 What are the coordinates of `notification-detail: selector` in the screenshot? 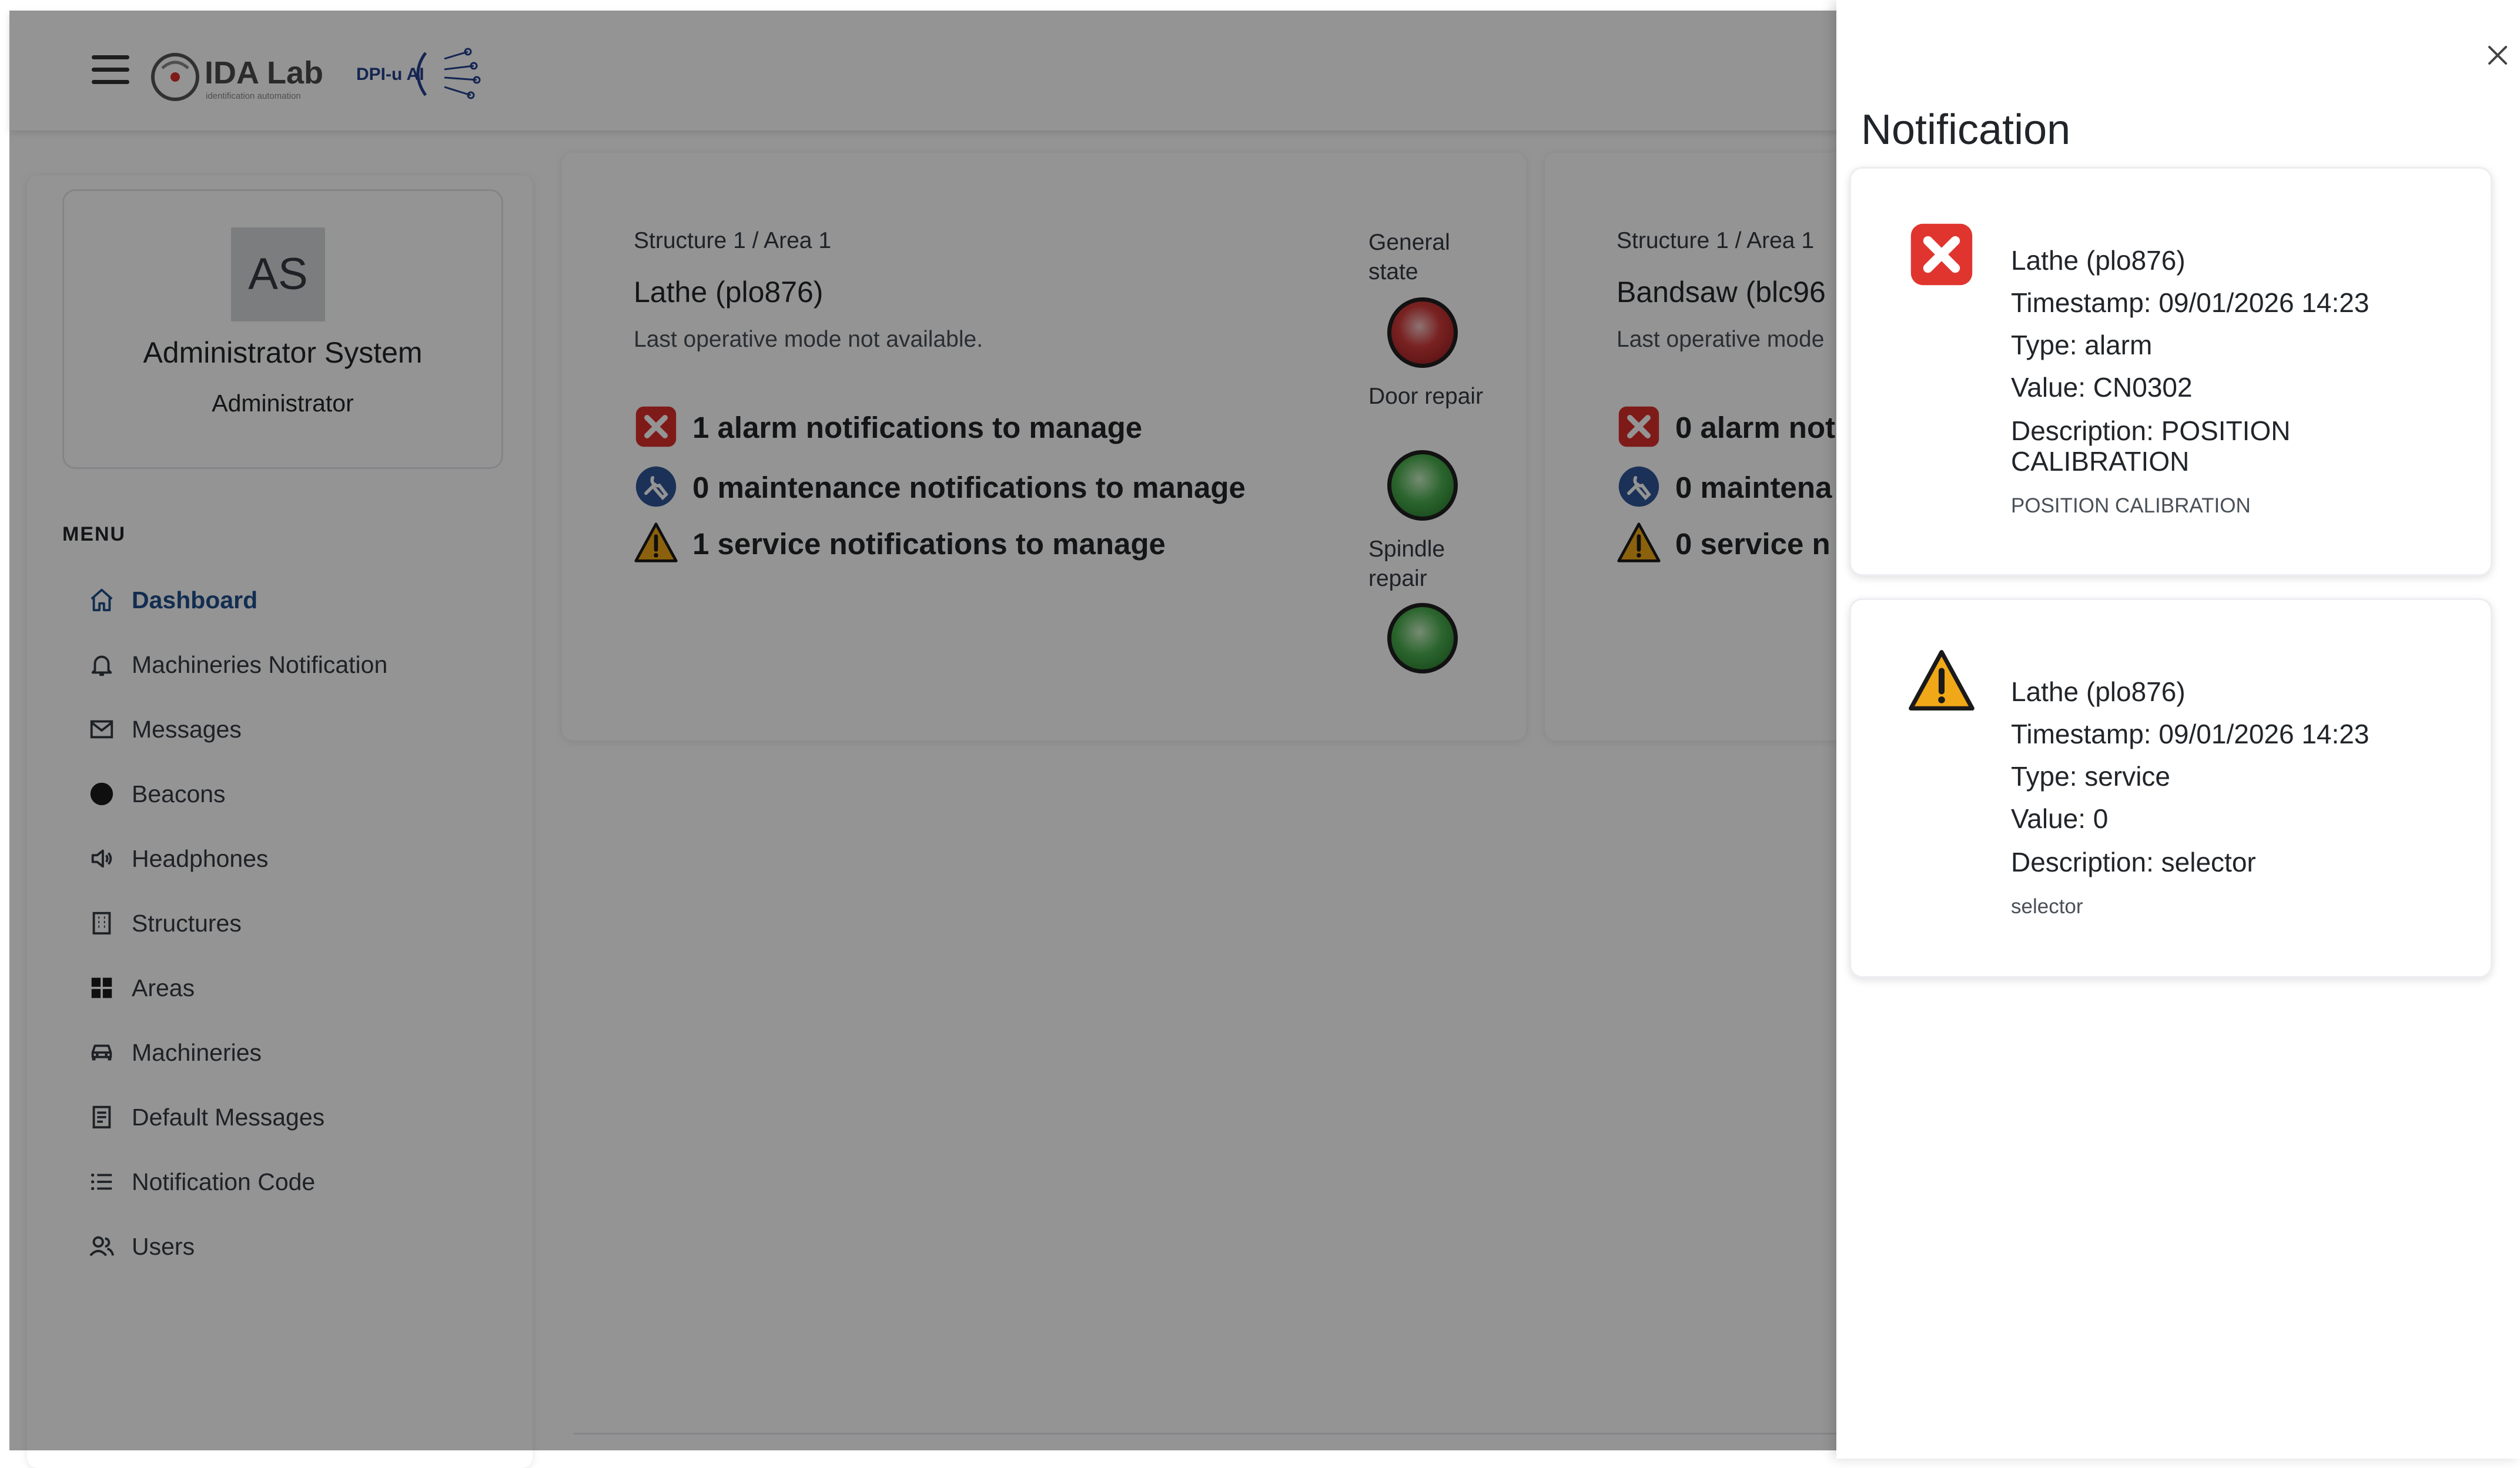 It's located at (2047, 906).